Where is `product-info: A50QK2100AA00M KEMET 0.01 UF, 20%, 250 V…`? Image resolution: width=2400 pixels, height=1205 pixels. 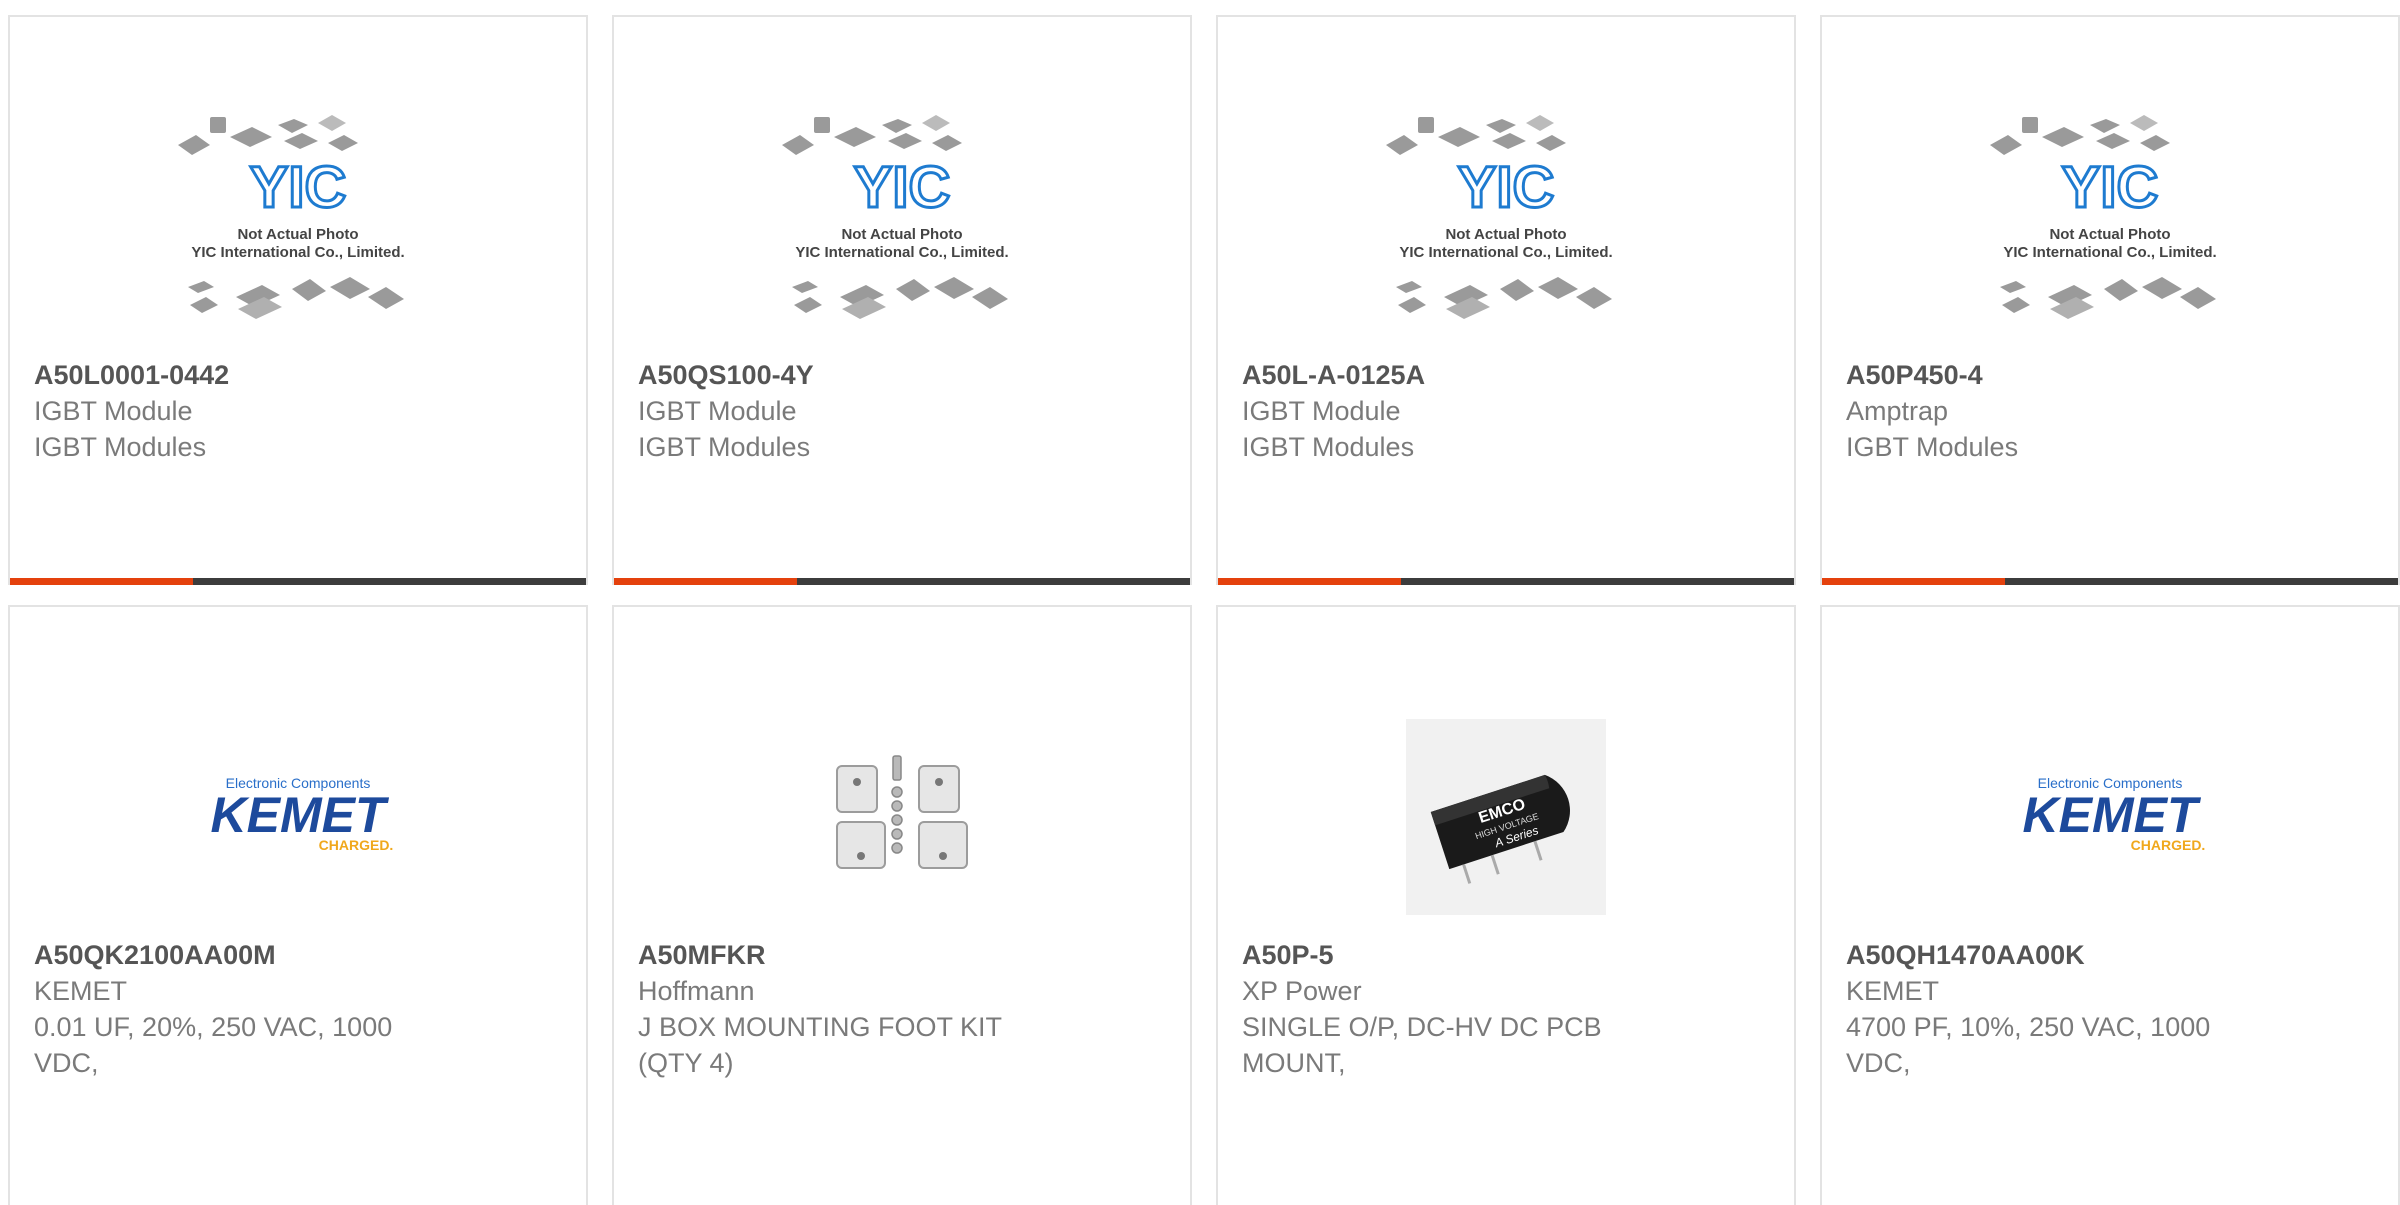
product-info: A50QK2100AA00M KEMET 0.01 UF, 20%, 250 V… is located at coordinates (298, 1009).